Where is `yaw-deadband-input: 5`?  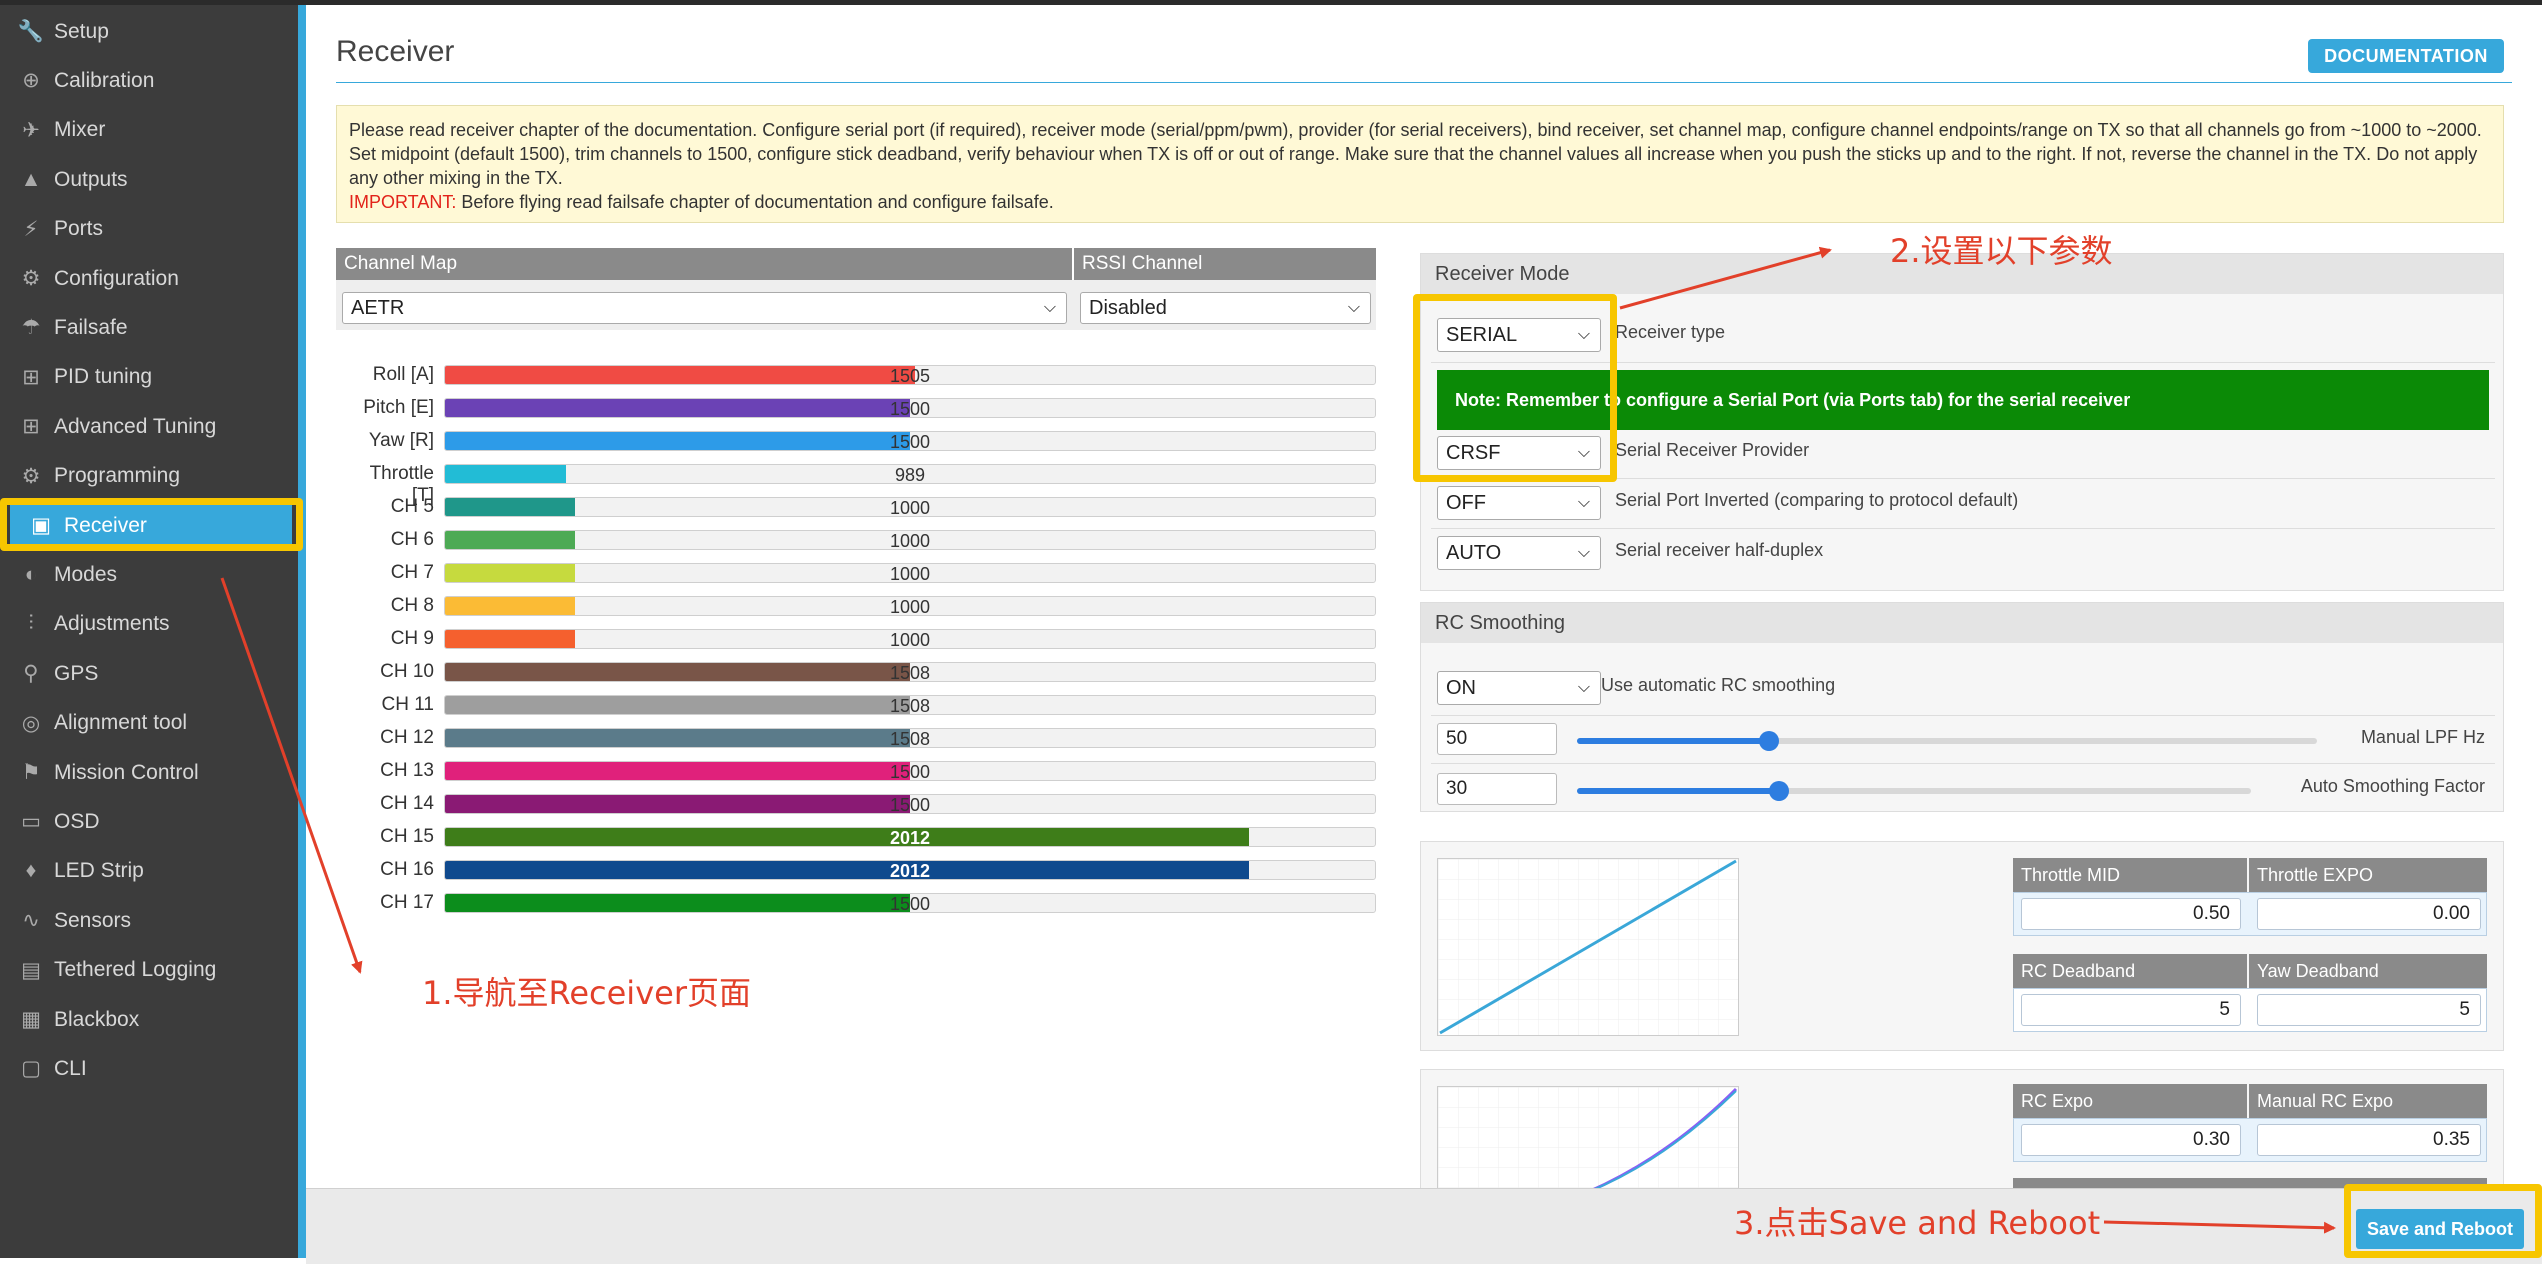 yaw-deadband-input: 5 is located at coordinates (2369, 1010).